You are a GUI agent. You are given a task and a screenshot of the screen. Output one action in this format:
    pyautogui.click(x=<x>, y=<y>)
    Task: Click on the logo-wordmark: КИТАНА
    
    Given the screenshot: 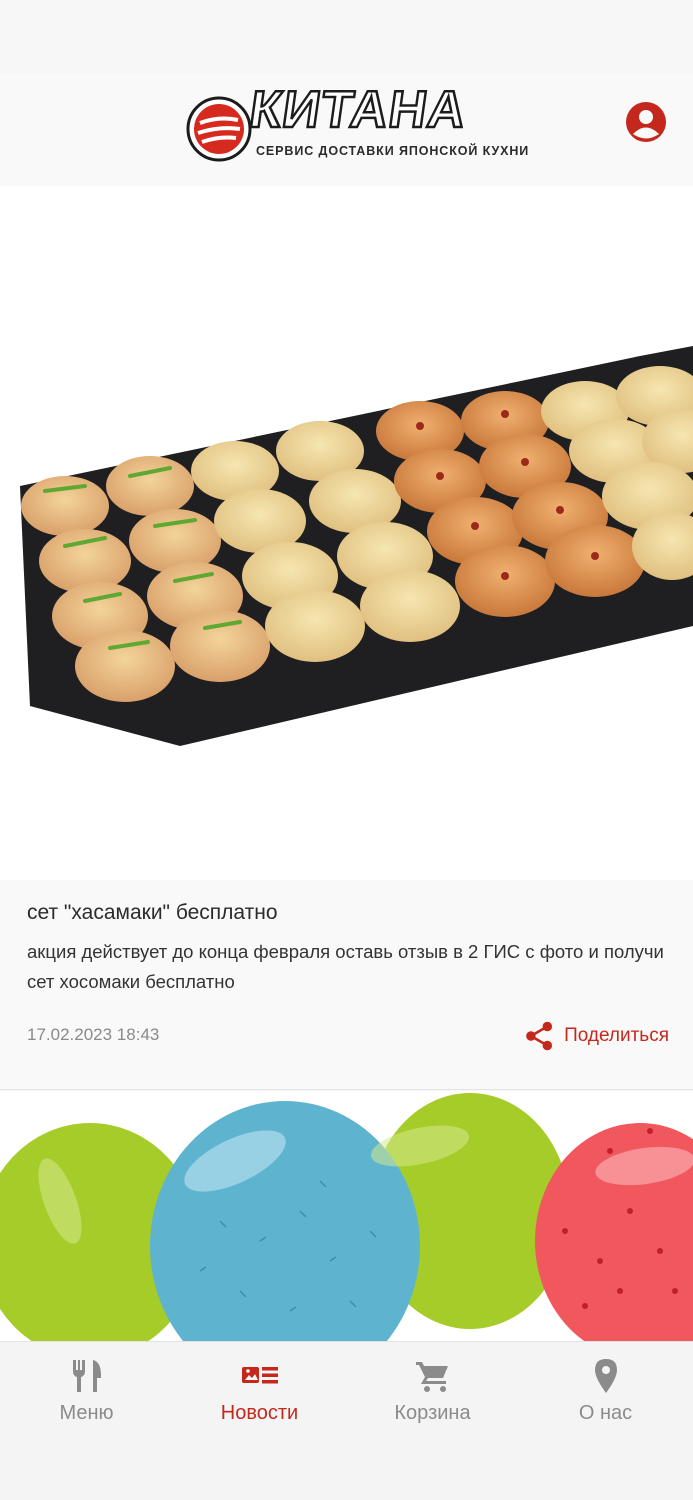 What is the action you would take?
    pyautogui.click(x=358, y=110)
    